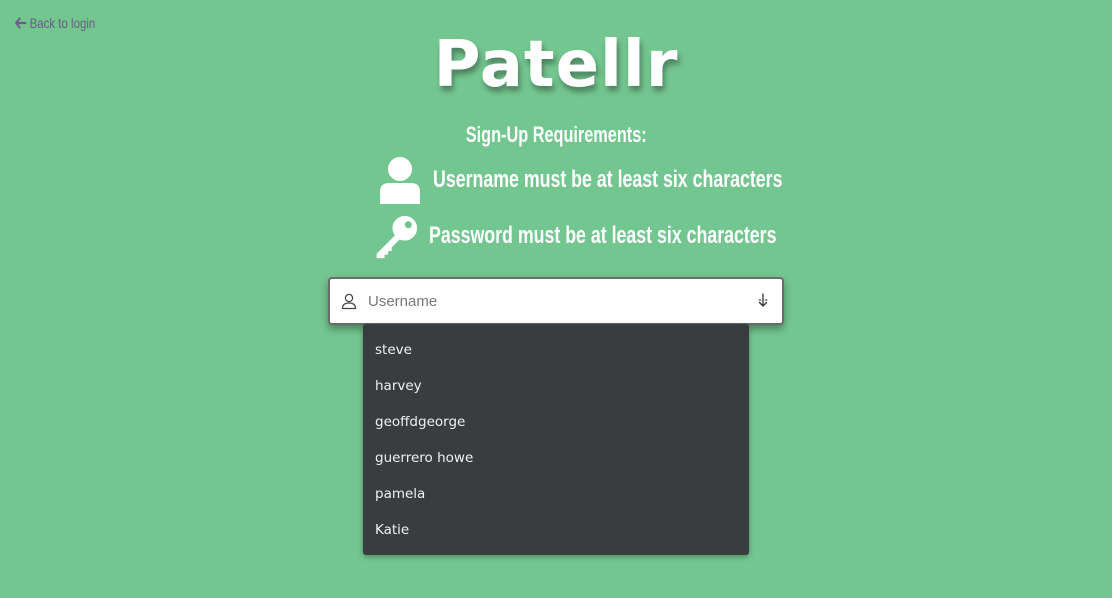 The image size is (1112, 598). I want to click on username-input, so click(560, 301).